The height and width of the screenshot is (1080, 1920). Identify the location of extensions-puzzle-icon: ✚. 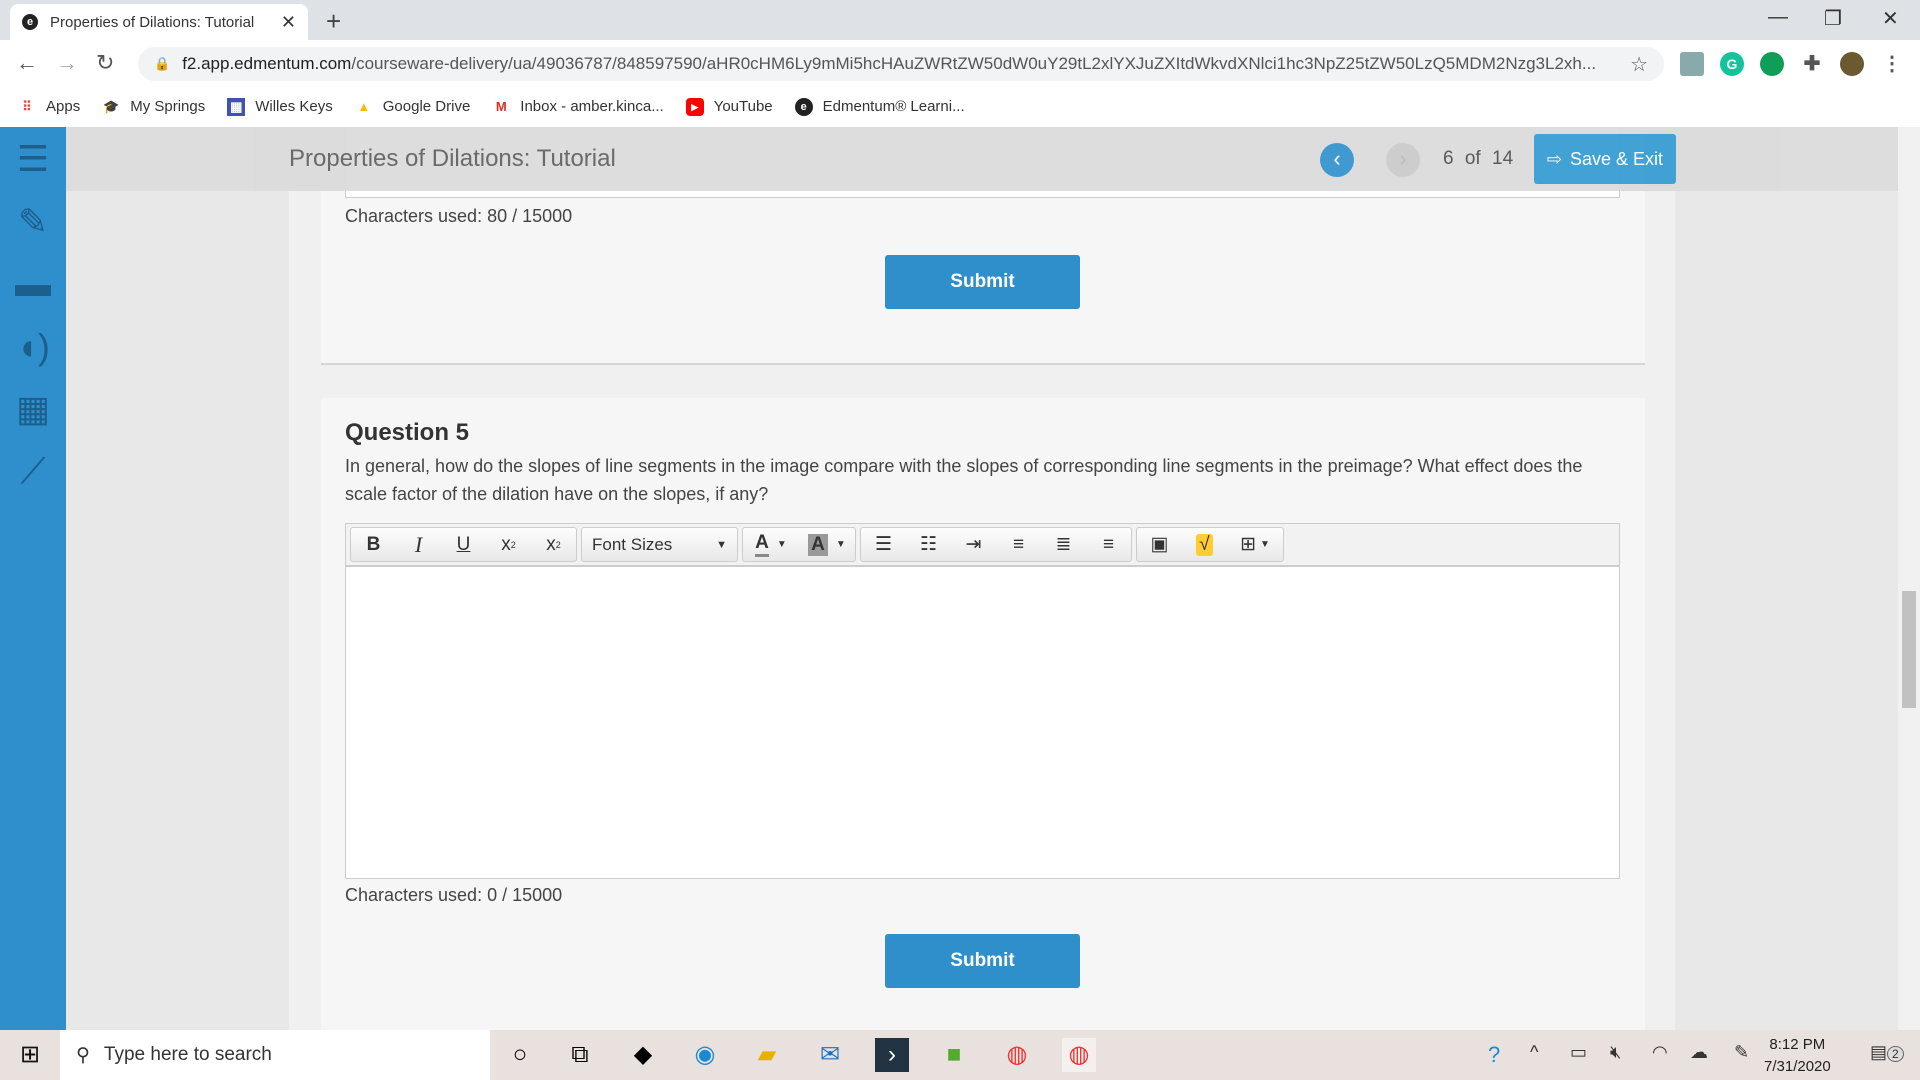
(1812, 64).